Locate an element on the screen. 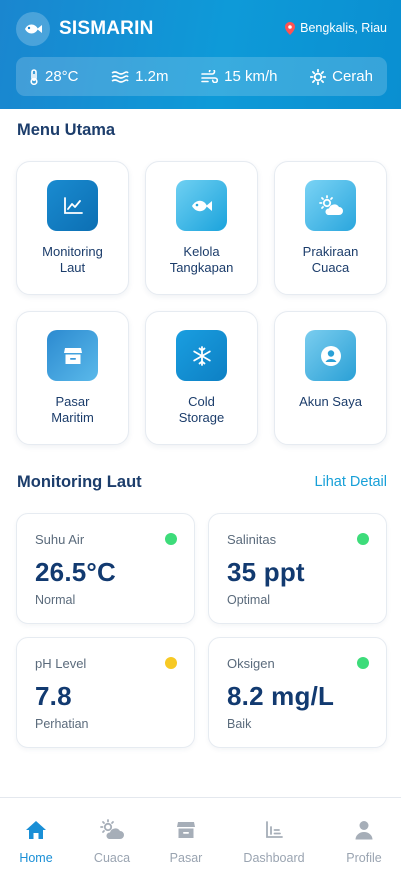 This screenshot has width=401, height=880. wave-value: 1.2m is located at coordinates (152, 76).